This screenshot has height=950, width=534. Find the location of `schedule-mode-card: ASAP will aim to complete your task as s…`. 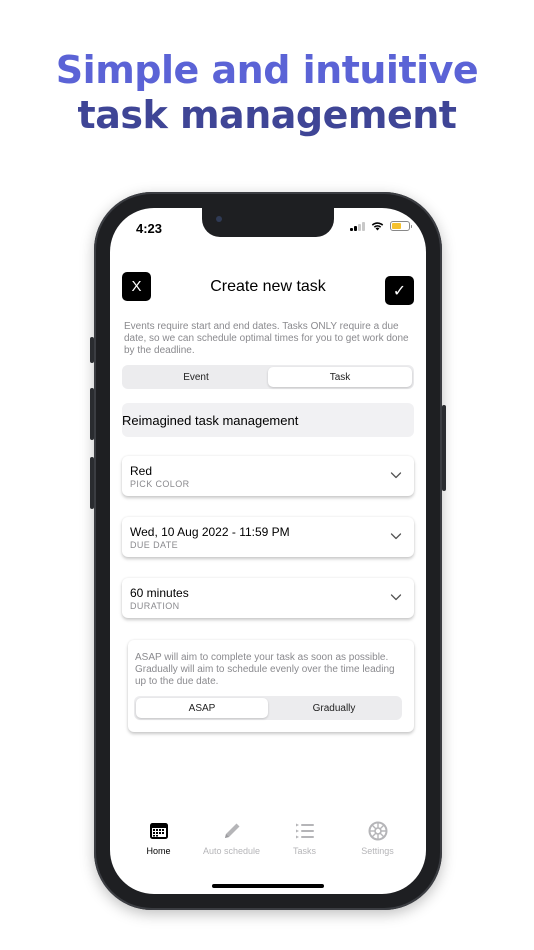

schedule-mode-card: ASAP will aim to complete your task as s… is located at coordinates (271, 686).